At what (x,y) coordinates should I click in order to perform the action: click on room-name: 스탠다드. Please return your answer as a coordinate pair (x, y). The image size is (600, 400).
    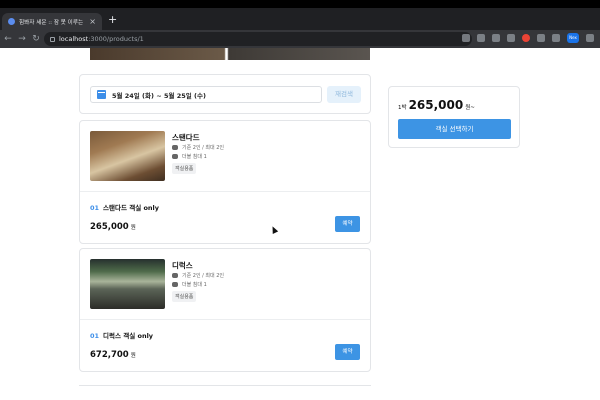
    Looking at the image, I should click on (186, 137).